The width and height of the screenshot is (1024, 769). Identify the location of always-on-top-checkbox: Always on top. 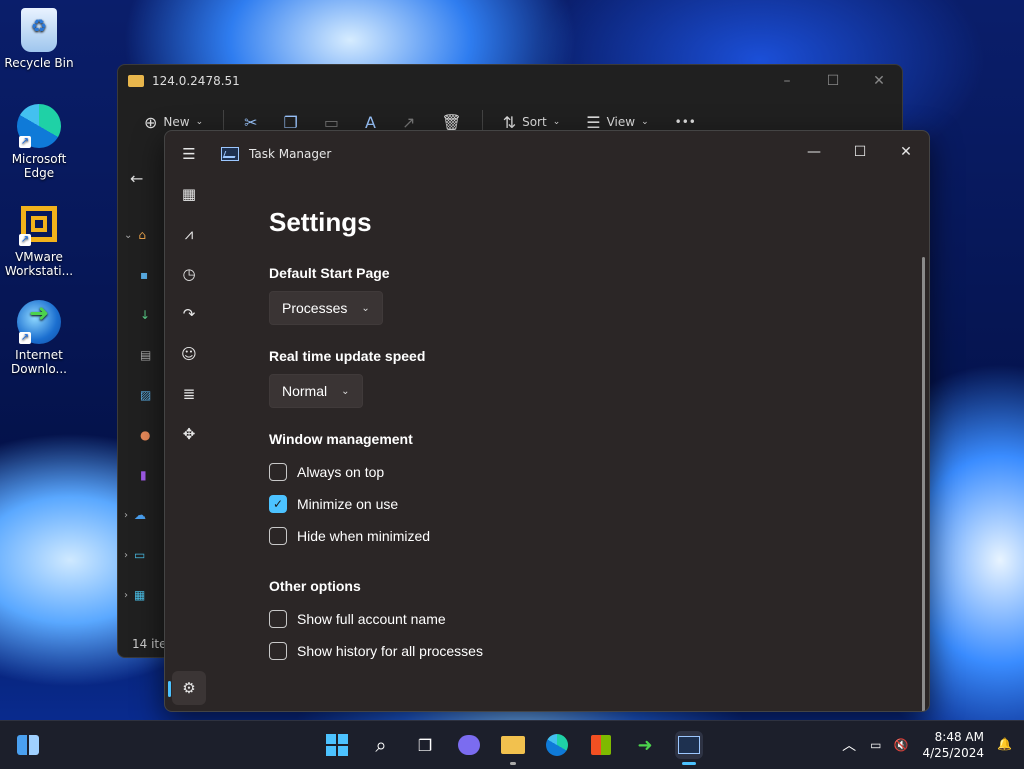
(326, 472).